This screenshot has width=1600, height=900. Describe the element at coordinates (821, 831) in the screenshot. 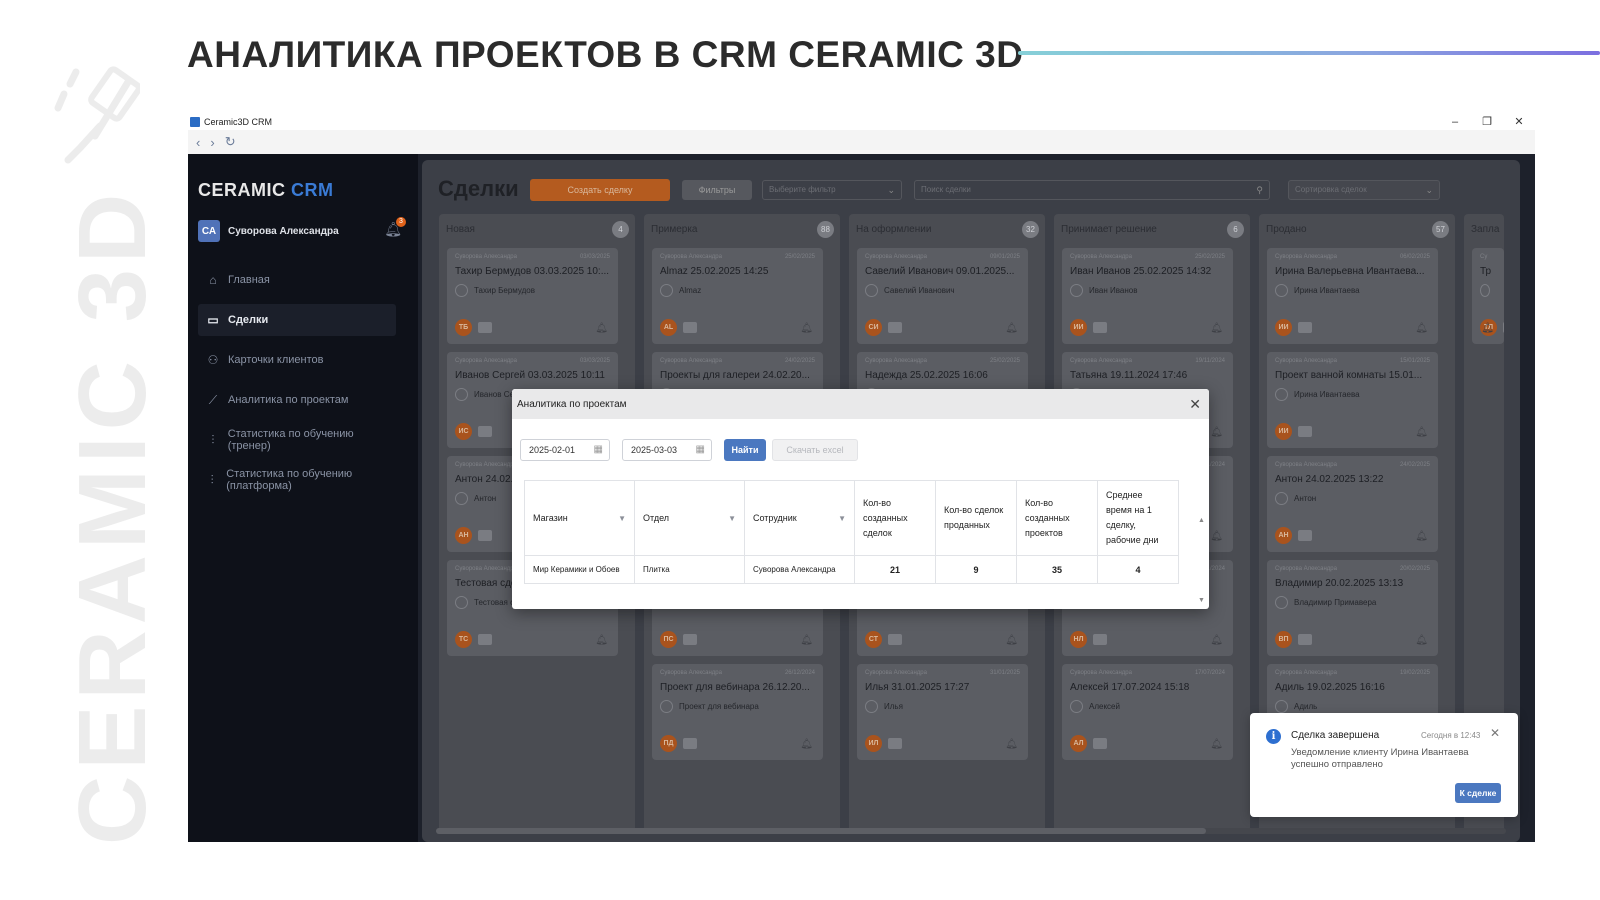

I see `scrollbar-thumb` at that location.